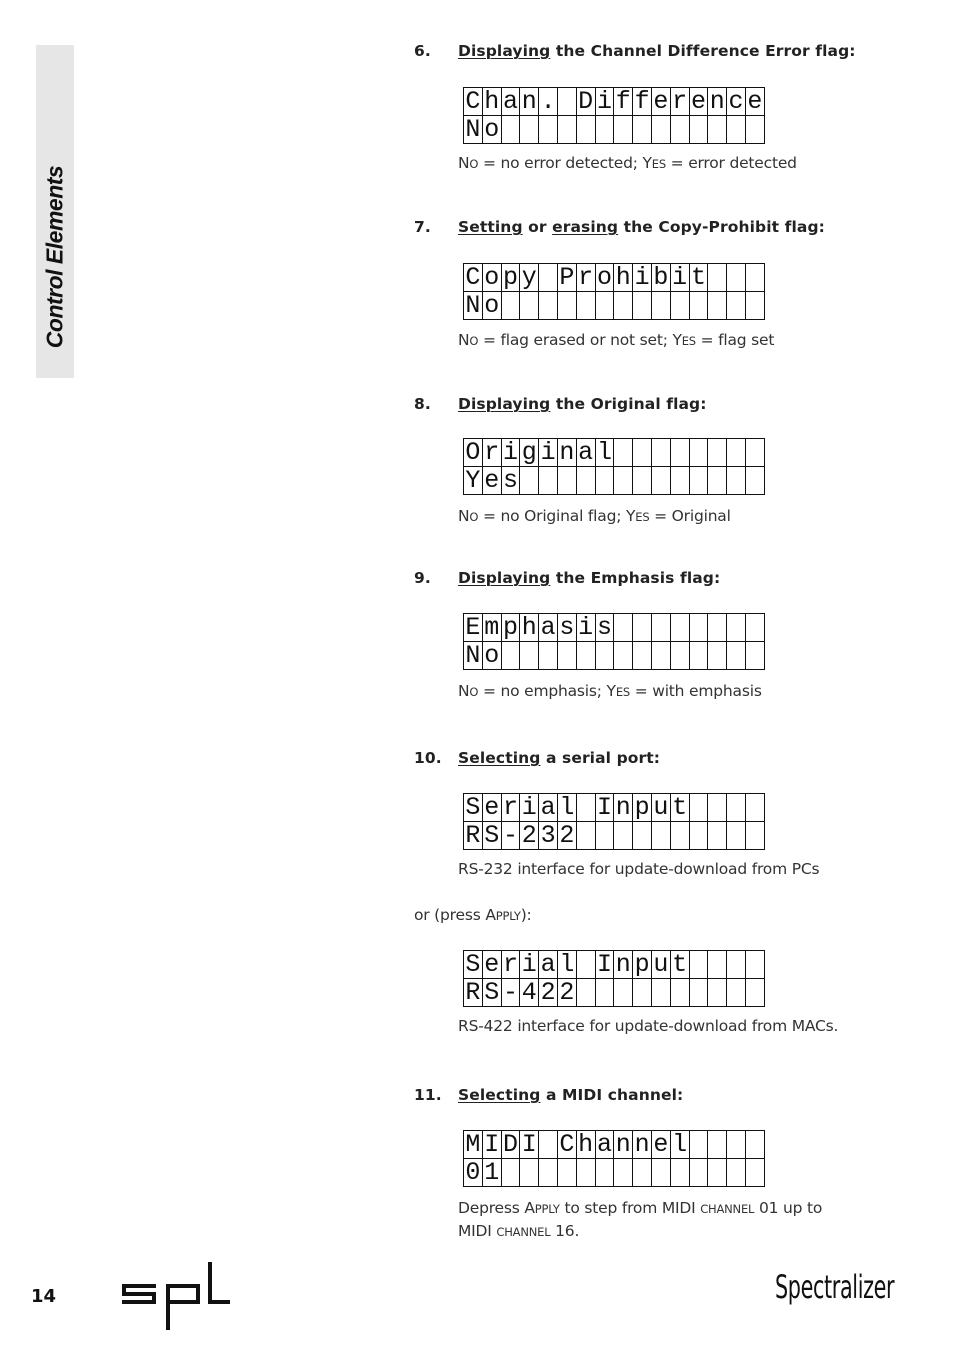 The height and width of the screenshot is (1349, 954). I want to click on lcd-cell: p, so click(510, 277).